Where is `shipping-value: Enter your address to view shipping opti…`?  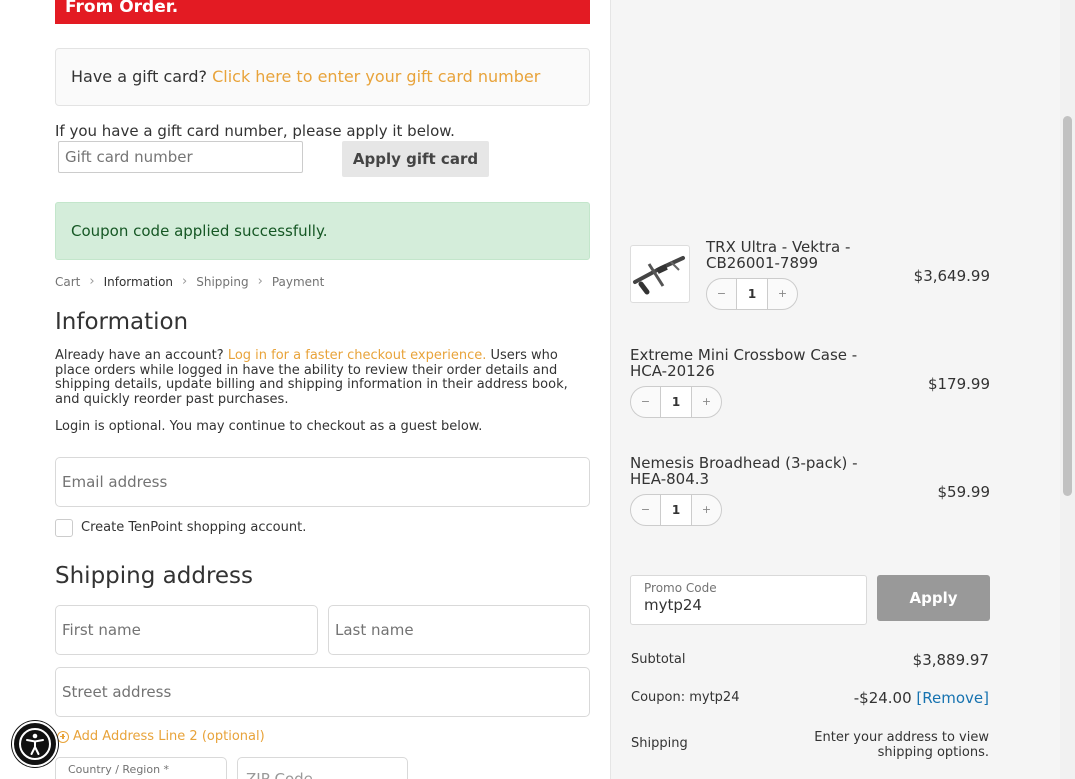
shipping-value: Enter your address to view shipping opti… is located at coordinates (901, 745).